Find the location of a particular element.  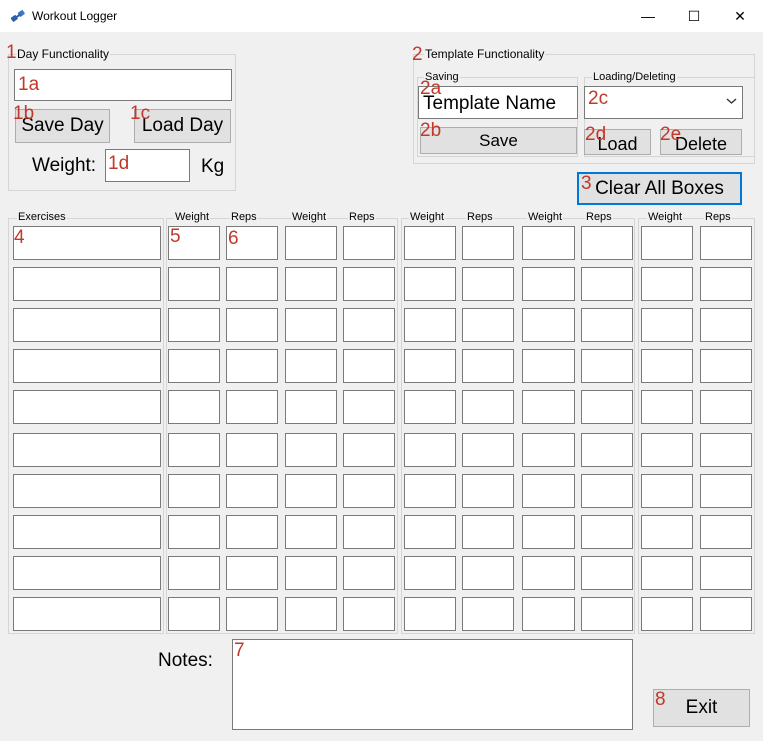

notes-textarea is located at coordinates (432, 684).